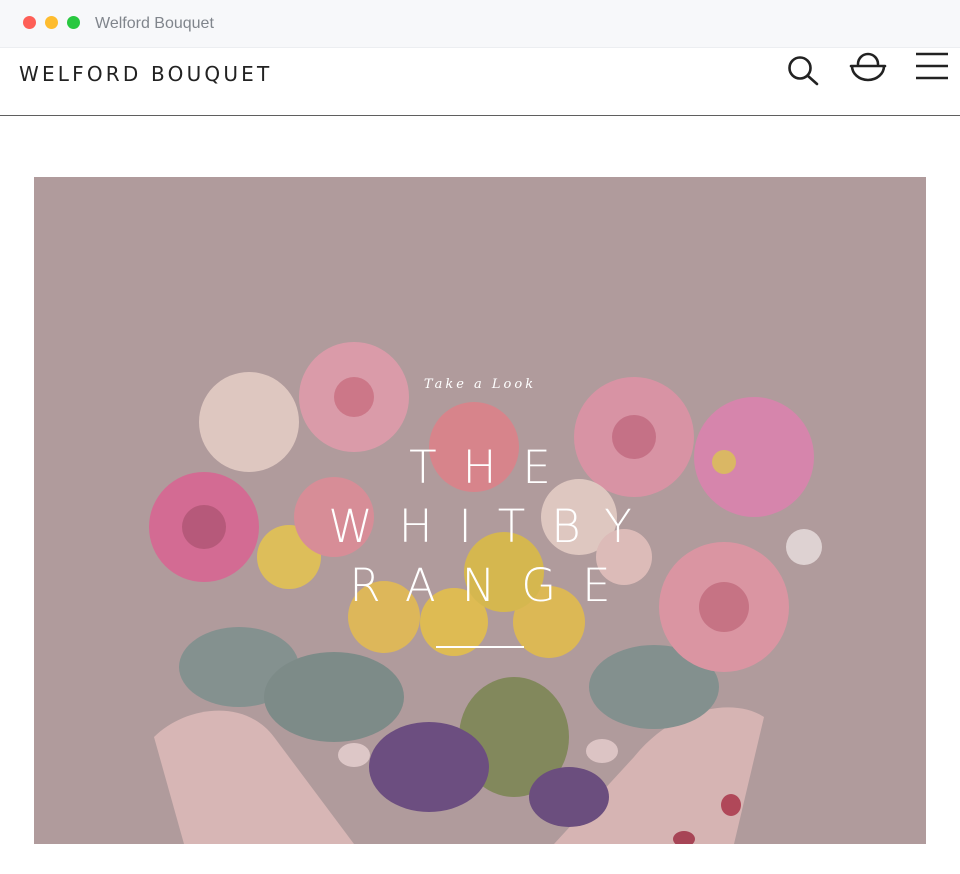 The image size is (960, 874). I want to click on site-header: WELFORD BOUQUET, so click(480, 82).